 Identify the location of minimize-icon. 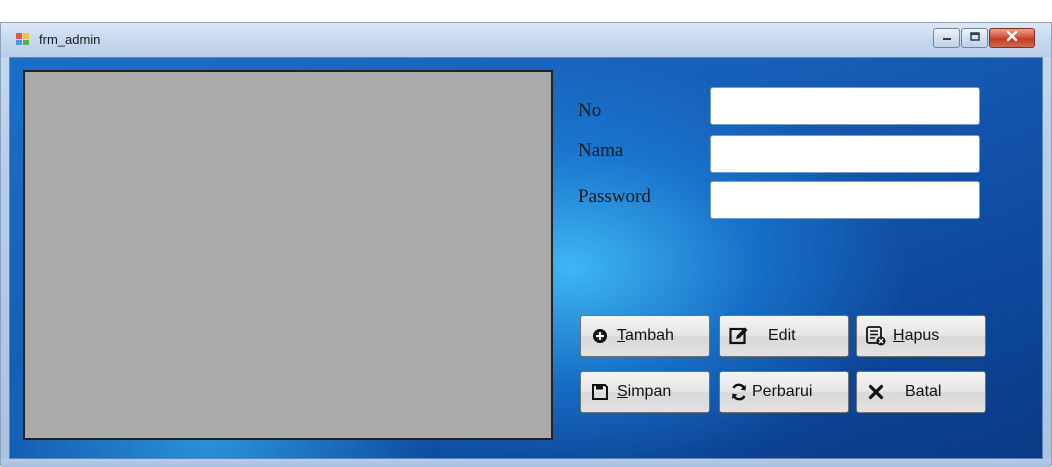
(947, 38).